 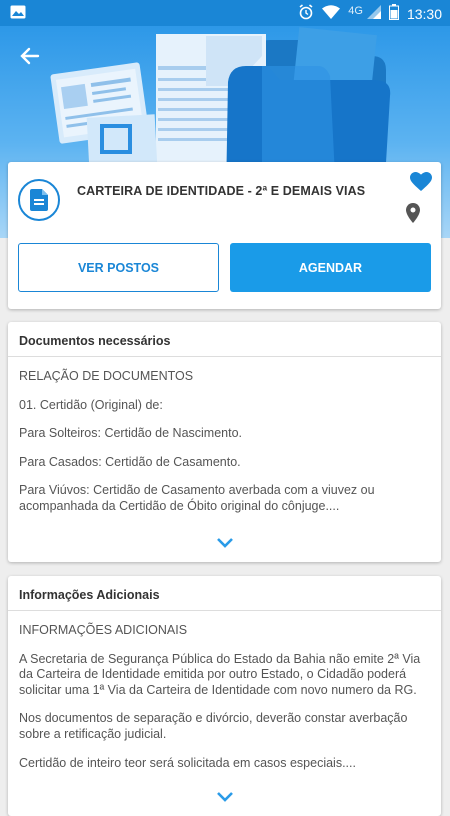 What do you see at coordinates (130, 461) in the screenshot?
I see `documents-line: Para Casados: Certidão de Casamento.` at bounding box center [130, 461].